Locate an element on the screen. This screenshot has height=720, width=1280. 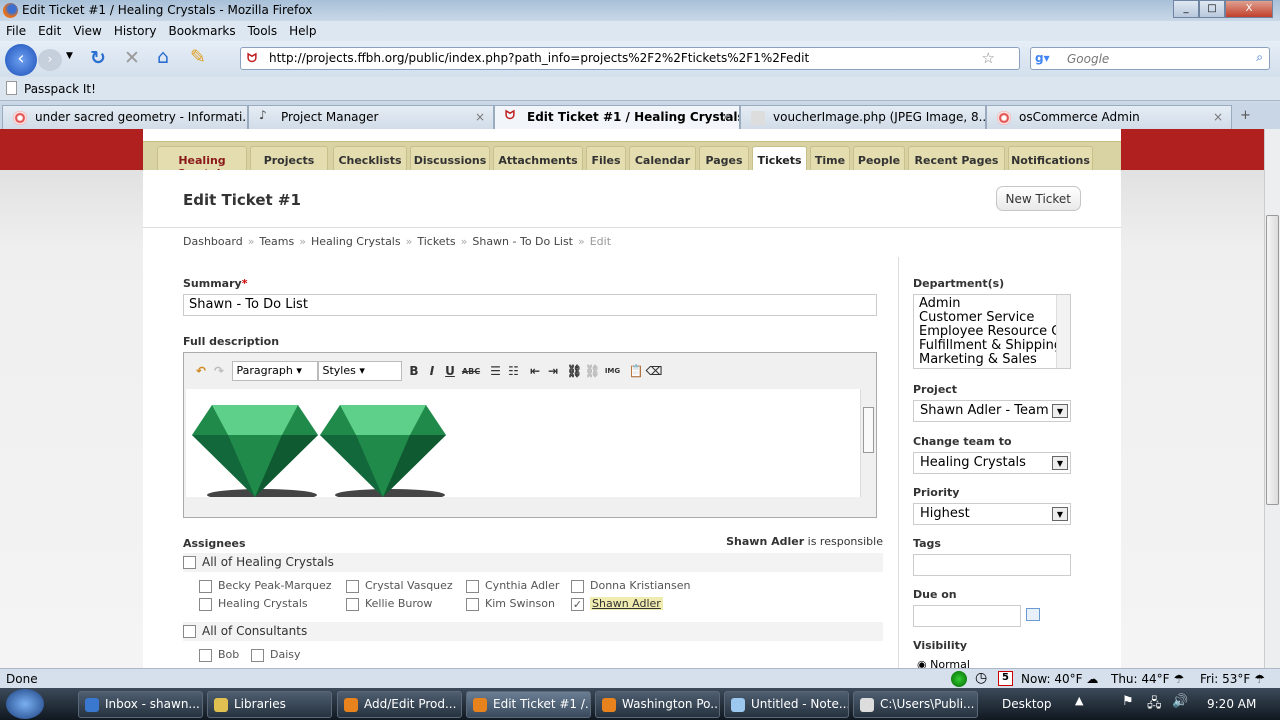
scrollbar-thumb is located at coordinates (1272, 360).